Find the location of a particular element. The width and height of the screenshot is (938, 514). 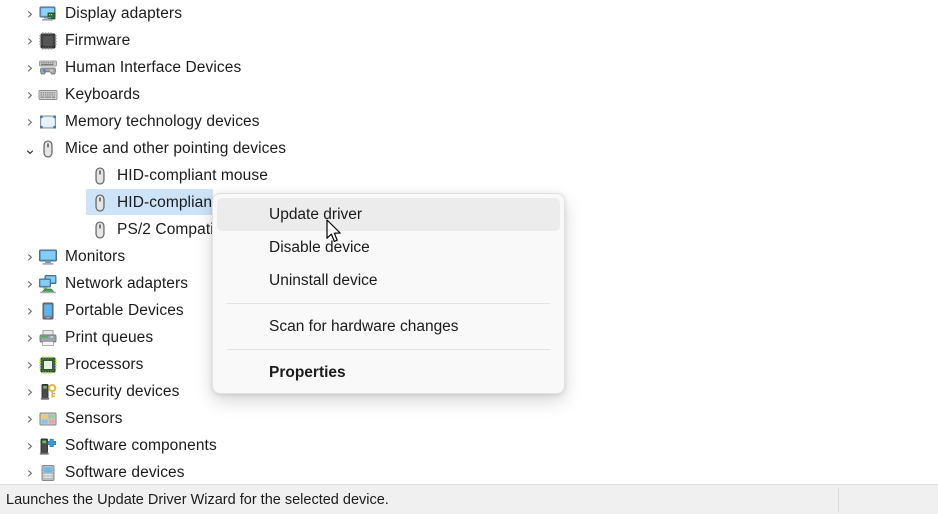

menu-item-label: Scan for hardware changes is located at coordinates (364, 326).